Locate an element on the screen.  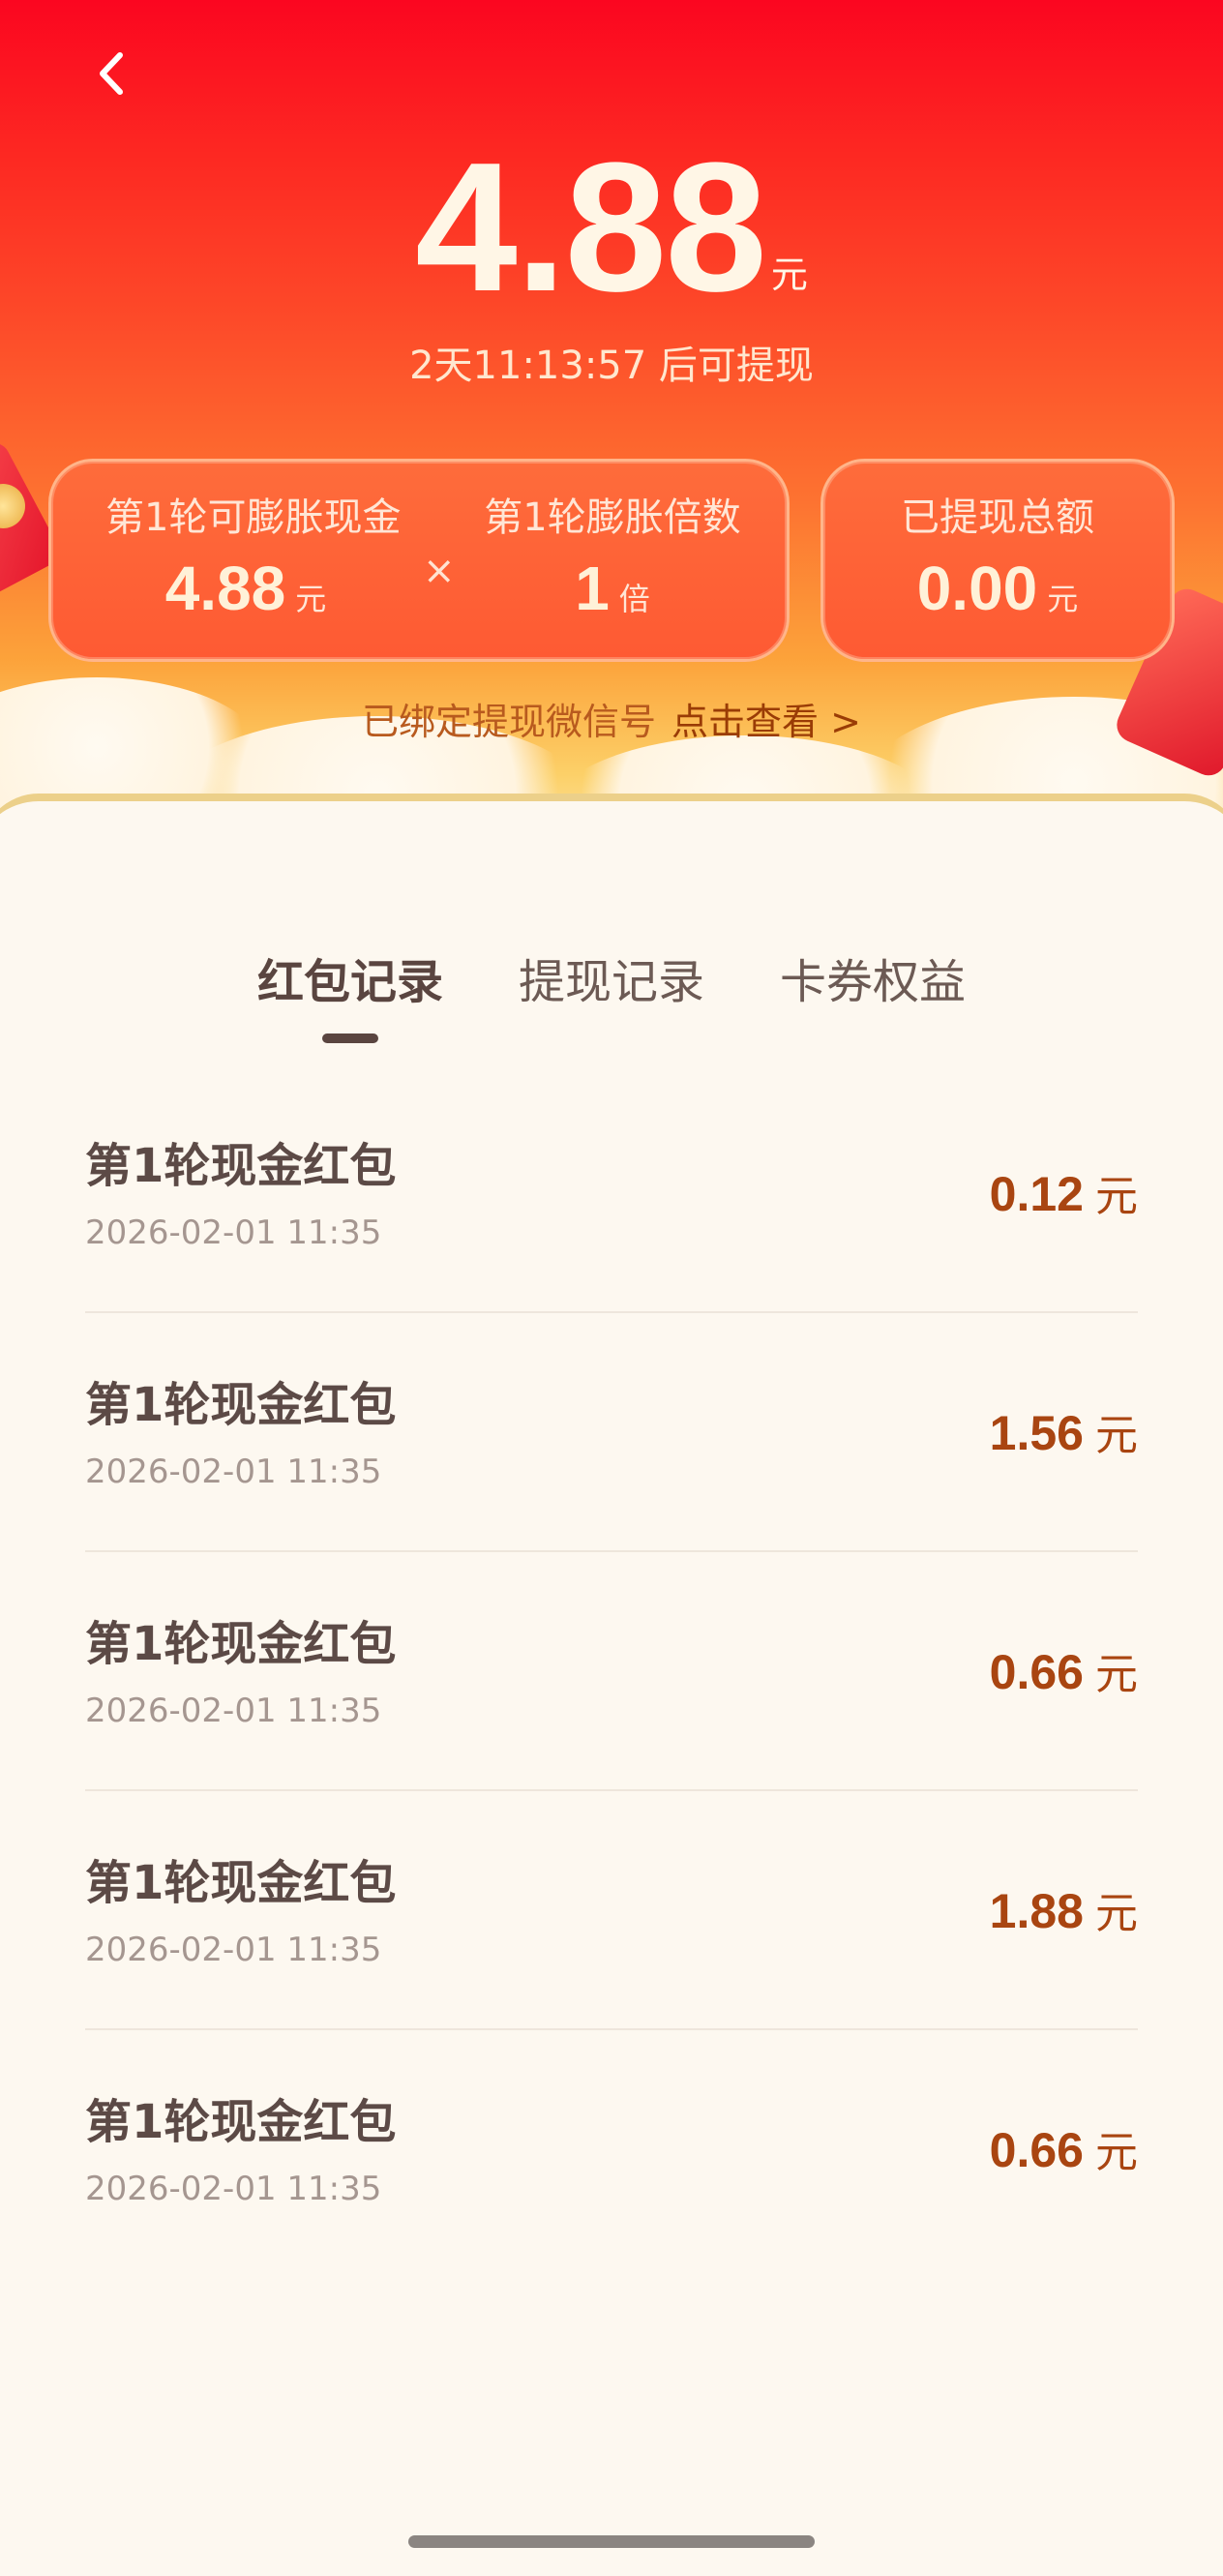
tab-label: 提现记录 is located at coordinates (611, 982).